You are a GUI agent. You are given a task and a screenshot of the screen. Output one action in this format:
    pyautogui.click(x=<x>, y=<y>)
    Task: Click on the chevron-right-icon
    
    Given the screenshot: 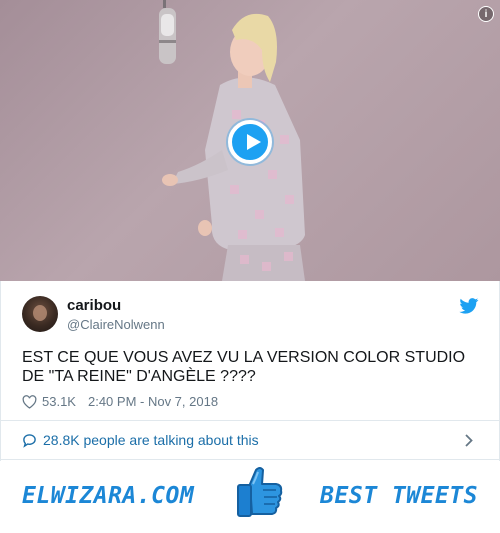 What is the action you would take?
    pyautogui.click(x=469, y=440)
    